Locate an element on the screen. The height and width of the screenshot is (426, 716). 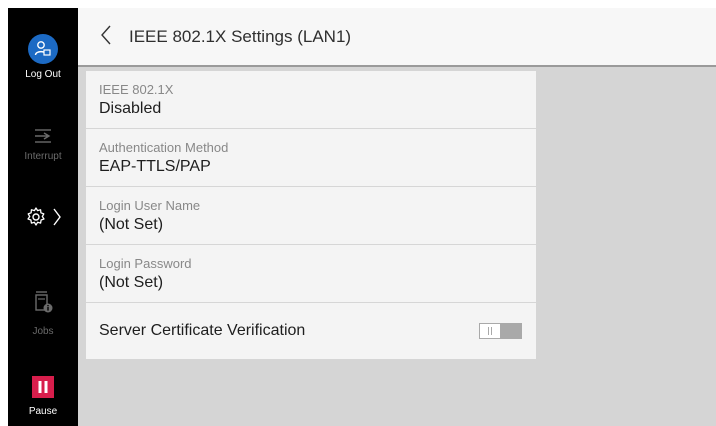
setting-row-login-password: Login Password (Not Set) is located at coordinates (311, 274).